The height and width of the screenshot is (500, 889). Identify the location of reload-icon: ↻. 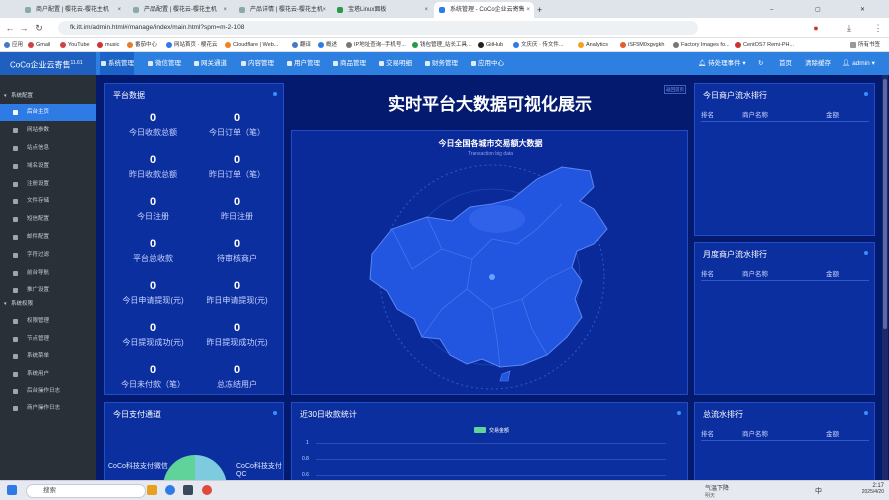
(39, 28).